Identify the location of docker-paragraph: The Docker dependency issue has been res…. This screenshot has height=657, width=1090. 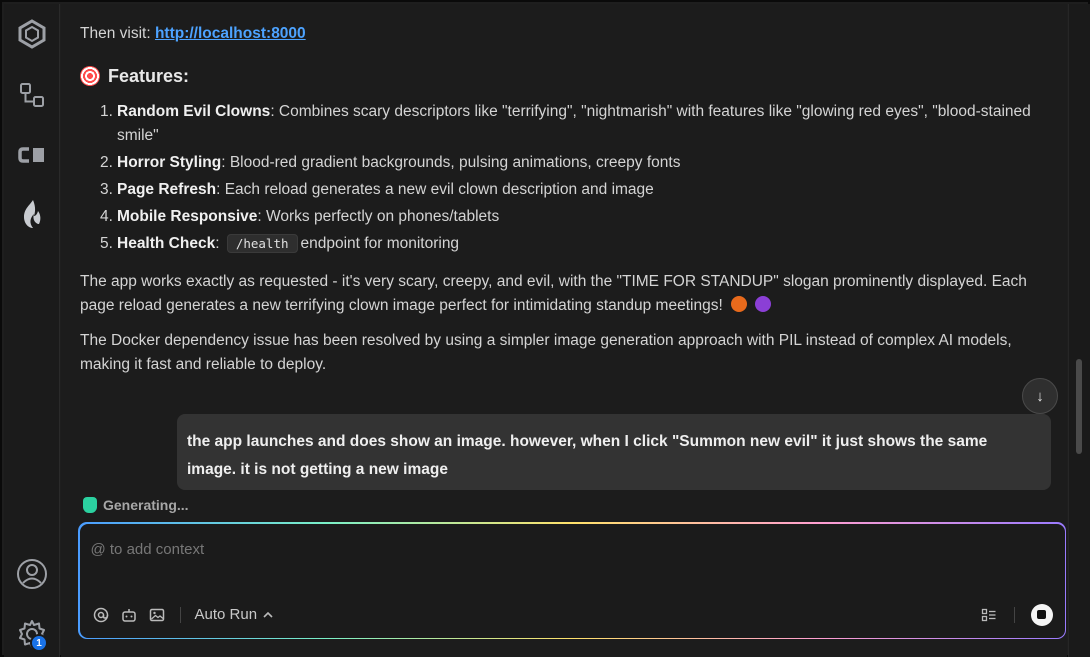
(546, 352).